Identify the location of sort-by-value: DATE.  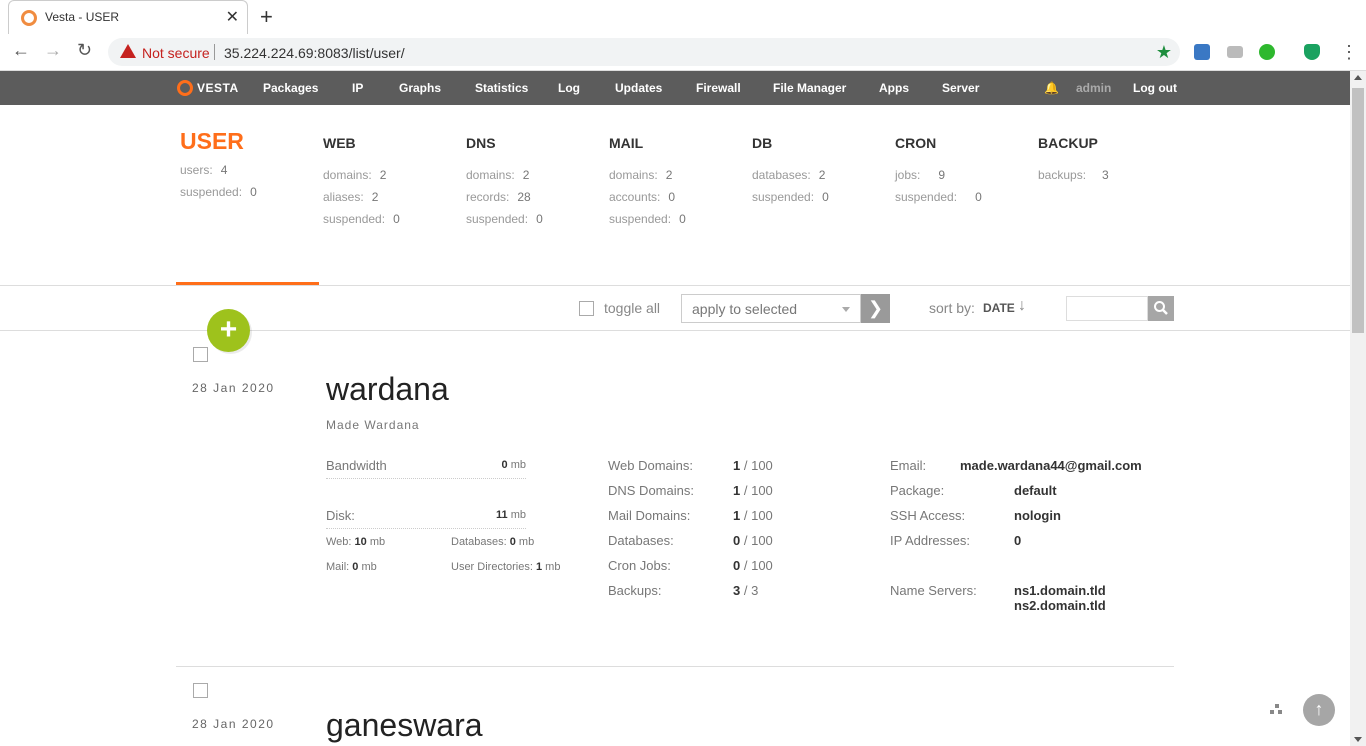
(999, 308).